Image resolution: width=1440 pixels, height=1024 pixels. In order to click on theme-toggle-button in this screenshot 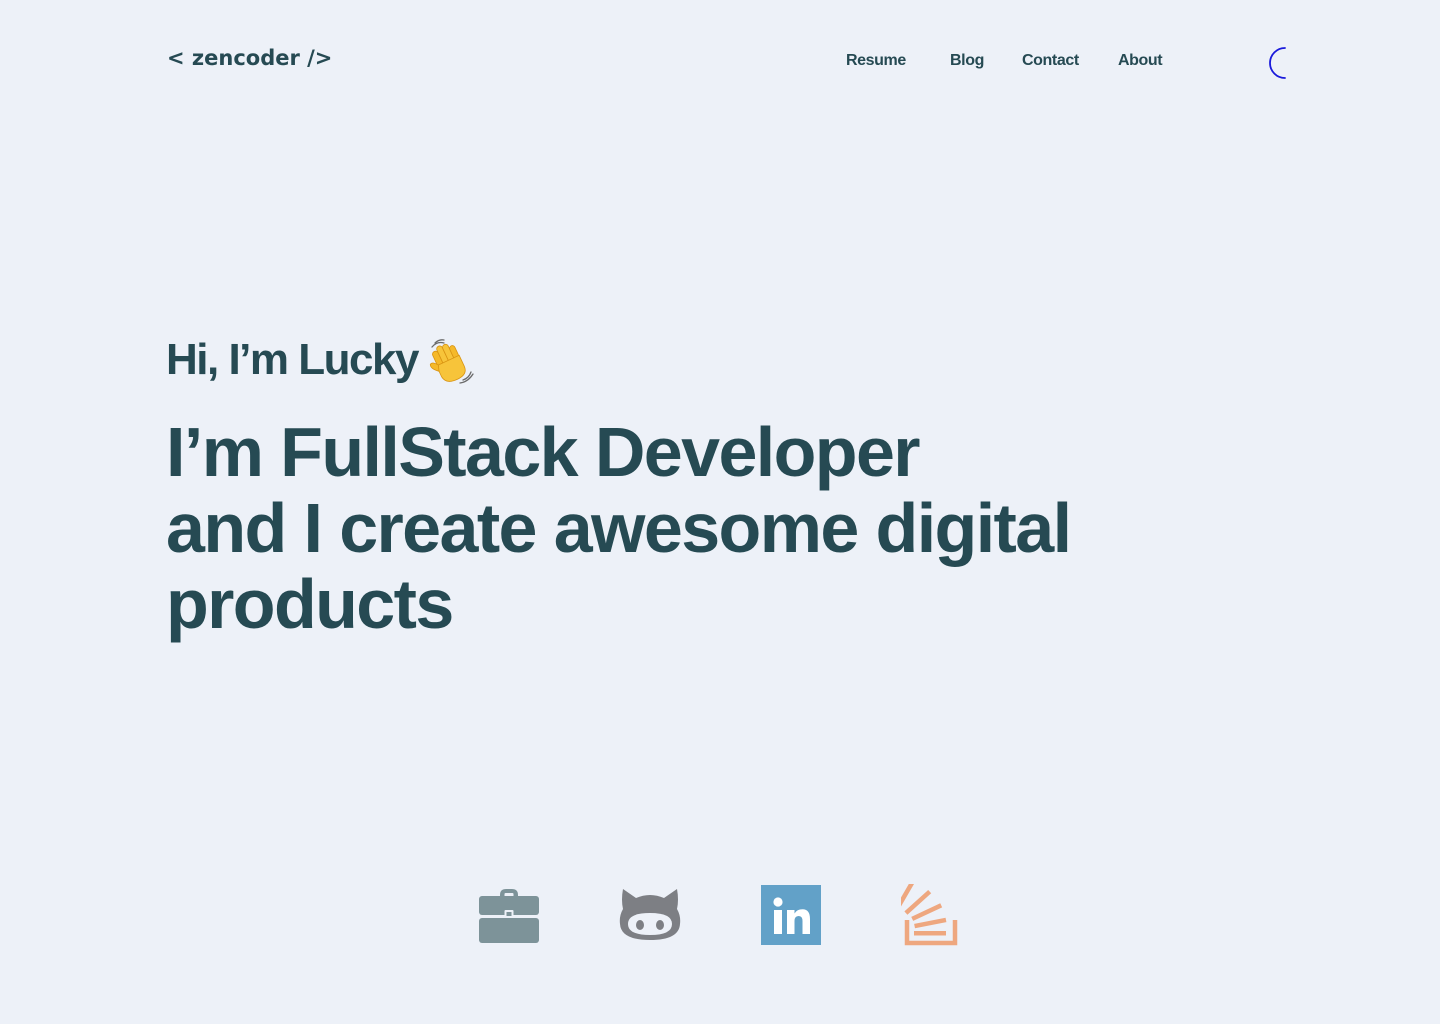, I will do `click(1278, 63)`.